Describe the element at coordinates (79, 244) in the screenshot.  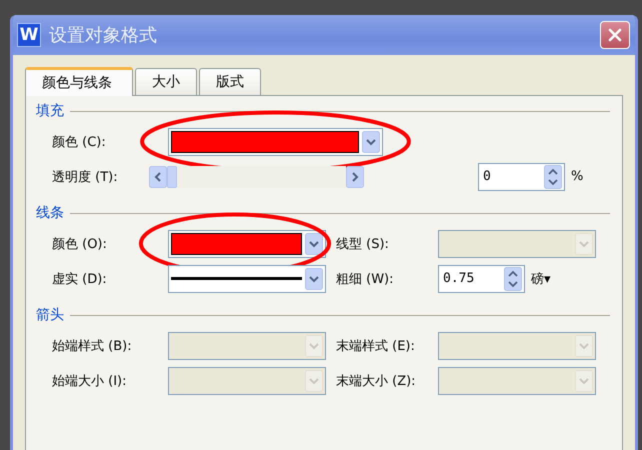
I see `field-label: 颜色 (O):` at that location.